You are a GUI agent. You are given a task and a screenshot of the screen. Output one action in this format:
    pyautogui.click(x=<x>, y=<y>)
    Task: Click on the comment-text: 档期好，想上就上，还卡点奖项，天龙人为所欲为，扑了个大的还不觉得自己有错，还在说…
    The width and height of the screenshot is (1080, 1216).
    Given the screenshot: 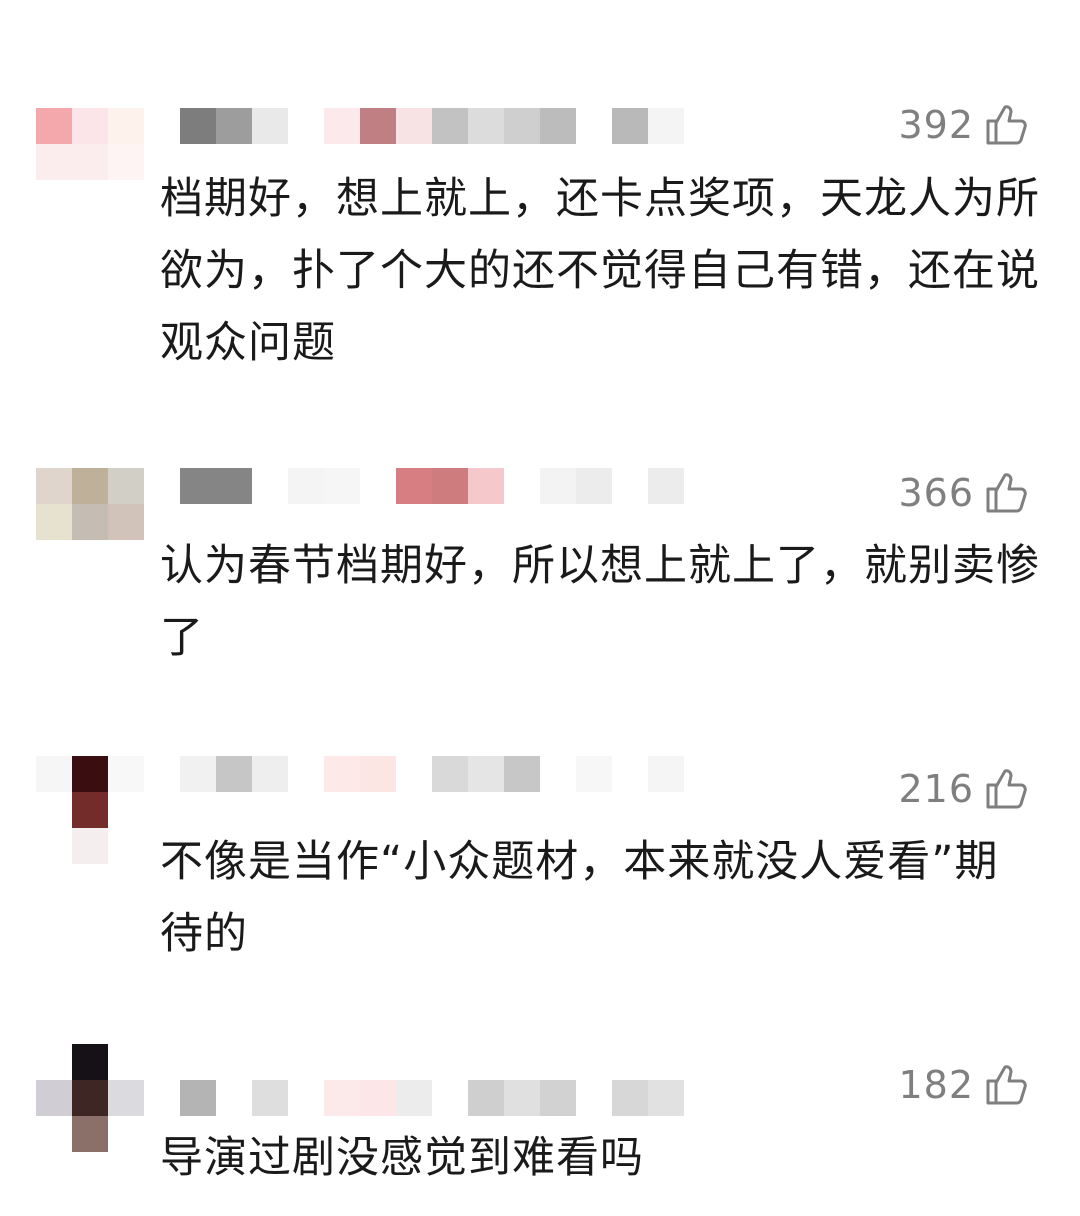 What is the action you would take?
    pyautogui.click(x=600, y=271)
    